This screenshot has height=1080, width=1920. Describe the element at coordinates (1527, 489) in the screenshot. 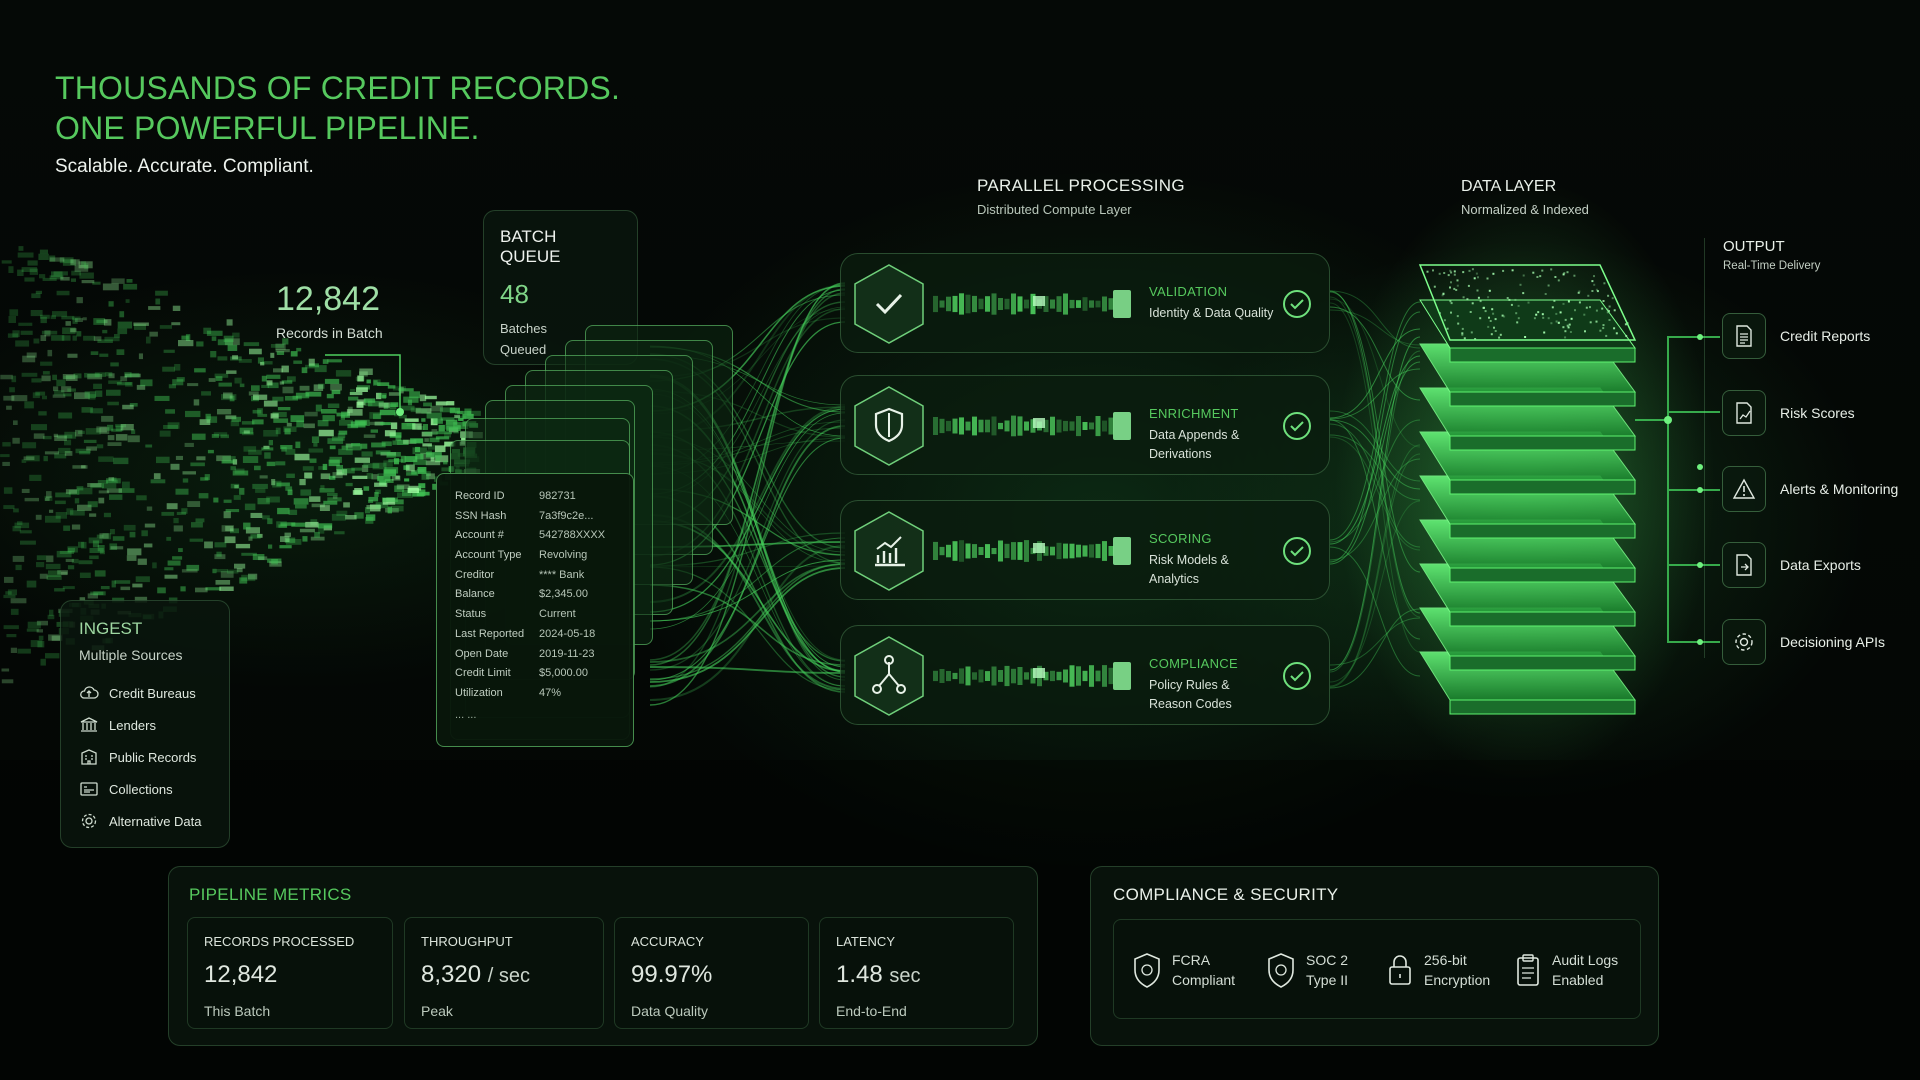

I see `data-layer-stack` at that location.